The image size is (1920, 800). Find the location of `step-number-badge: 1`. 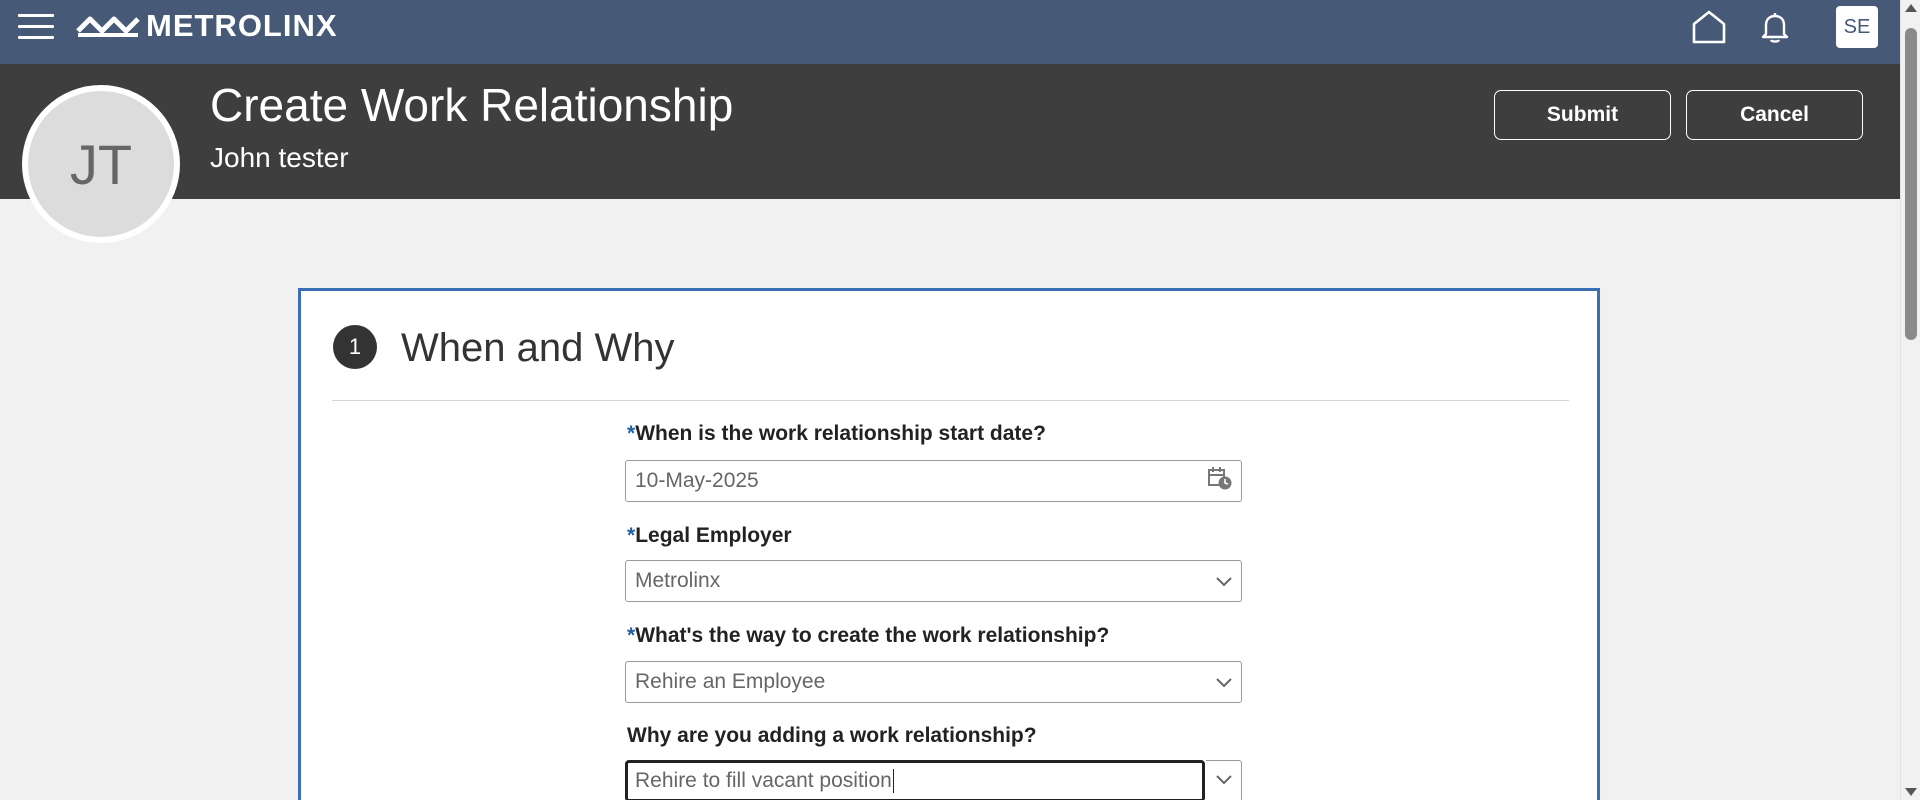

step-number-badge: 1 is located at coordinates (355, 347).